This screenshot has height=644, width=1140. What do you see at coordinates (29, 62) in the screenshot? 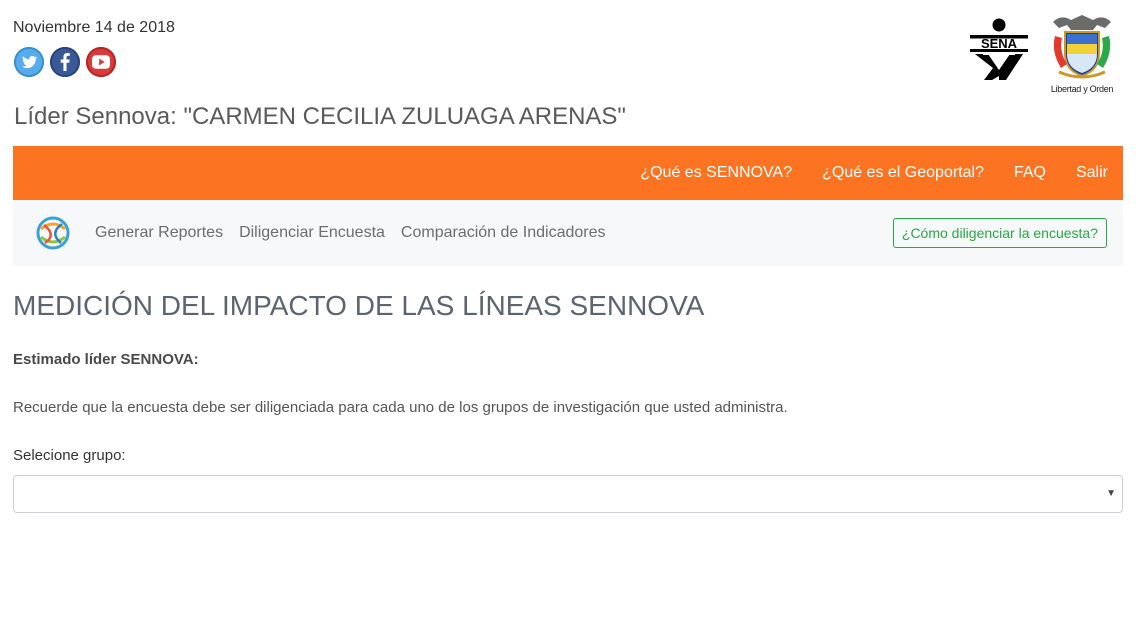
I see `twitter-icon` at bounding box center [29, 62].